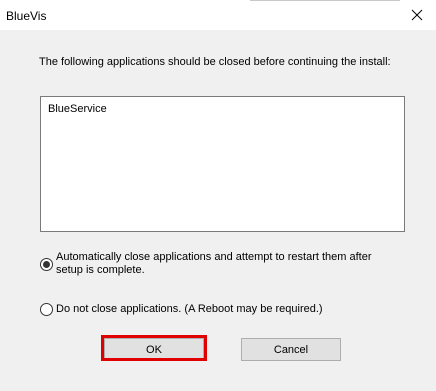 The image size is (436, 391). I want to click on cancel-button: Cancel, so click(291, 349).